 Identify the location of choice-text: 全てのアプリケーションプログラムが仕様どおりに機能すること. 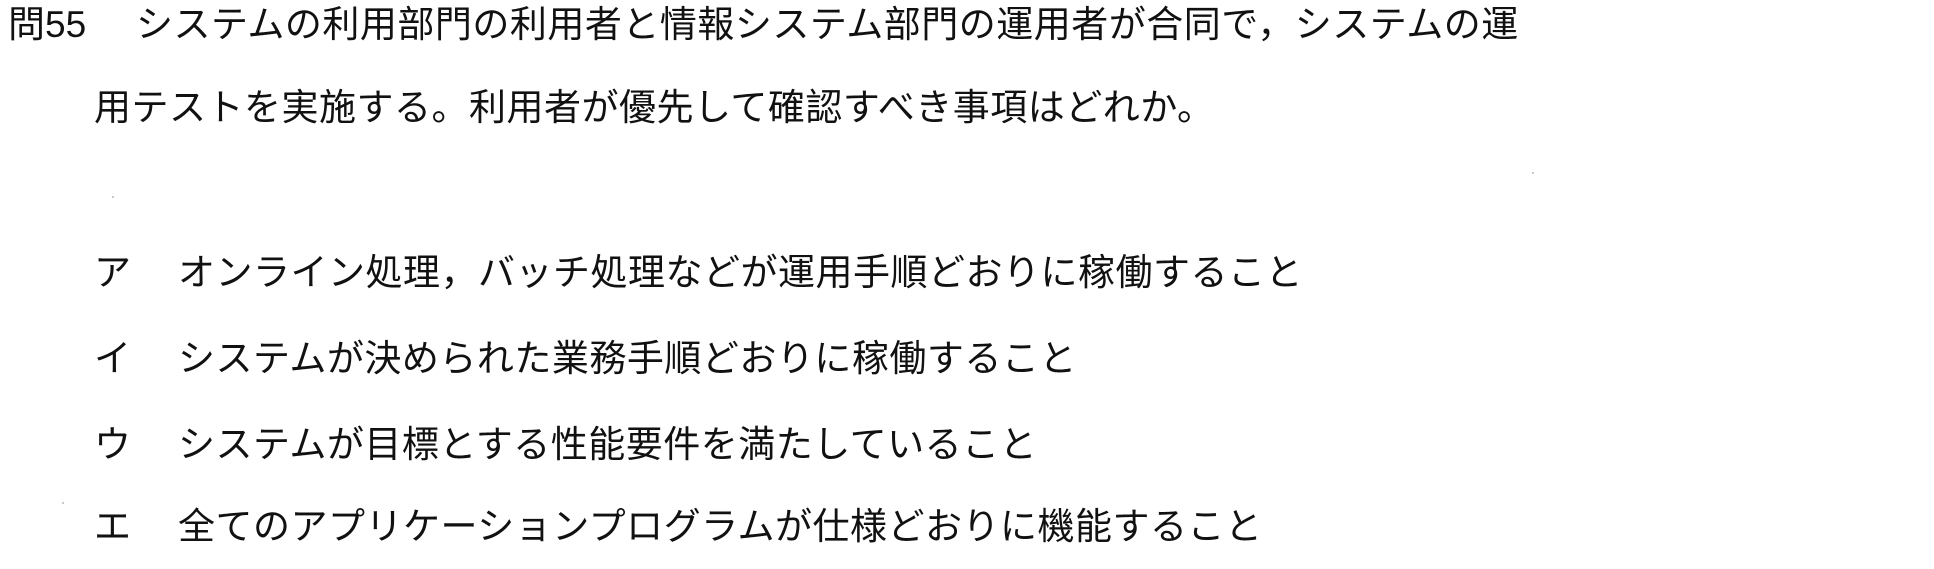
(720, 526).